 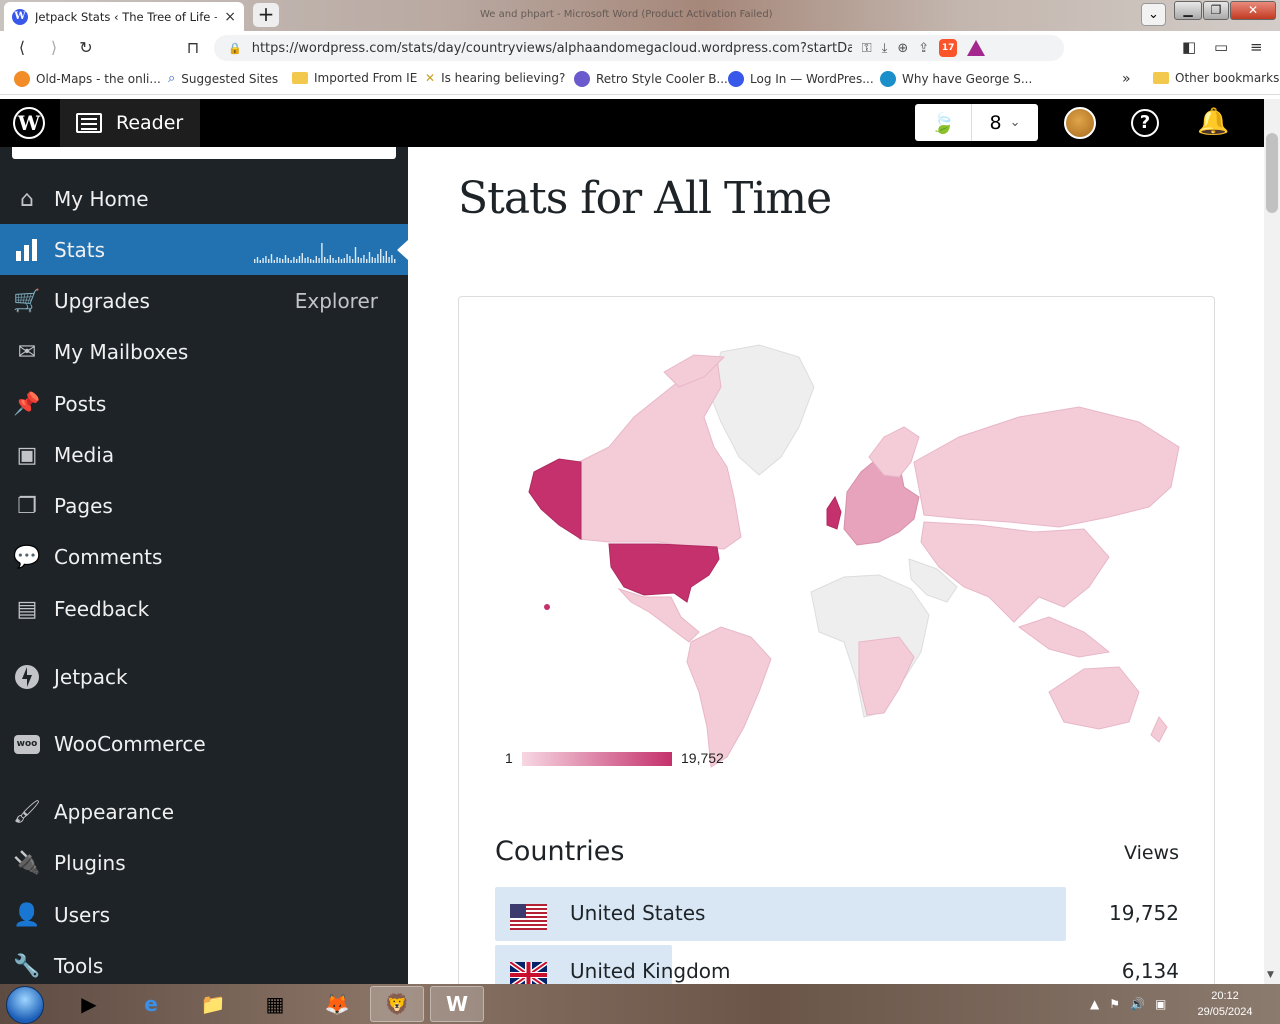 I want to click on media-player-icon: ▶, so click(x=89, y=1004).